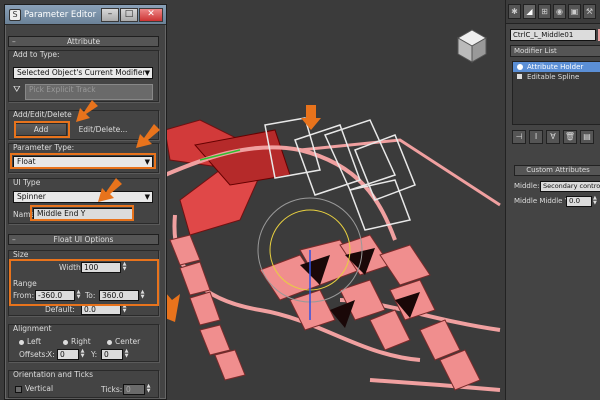  I want to click on motion-tab-icon: ◉, so click(559, 11).